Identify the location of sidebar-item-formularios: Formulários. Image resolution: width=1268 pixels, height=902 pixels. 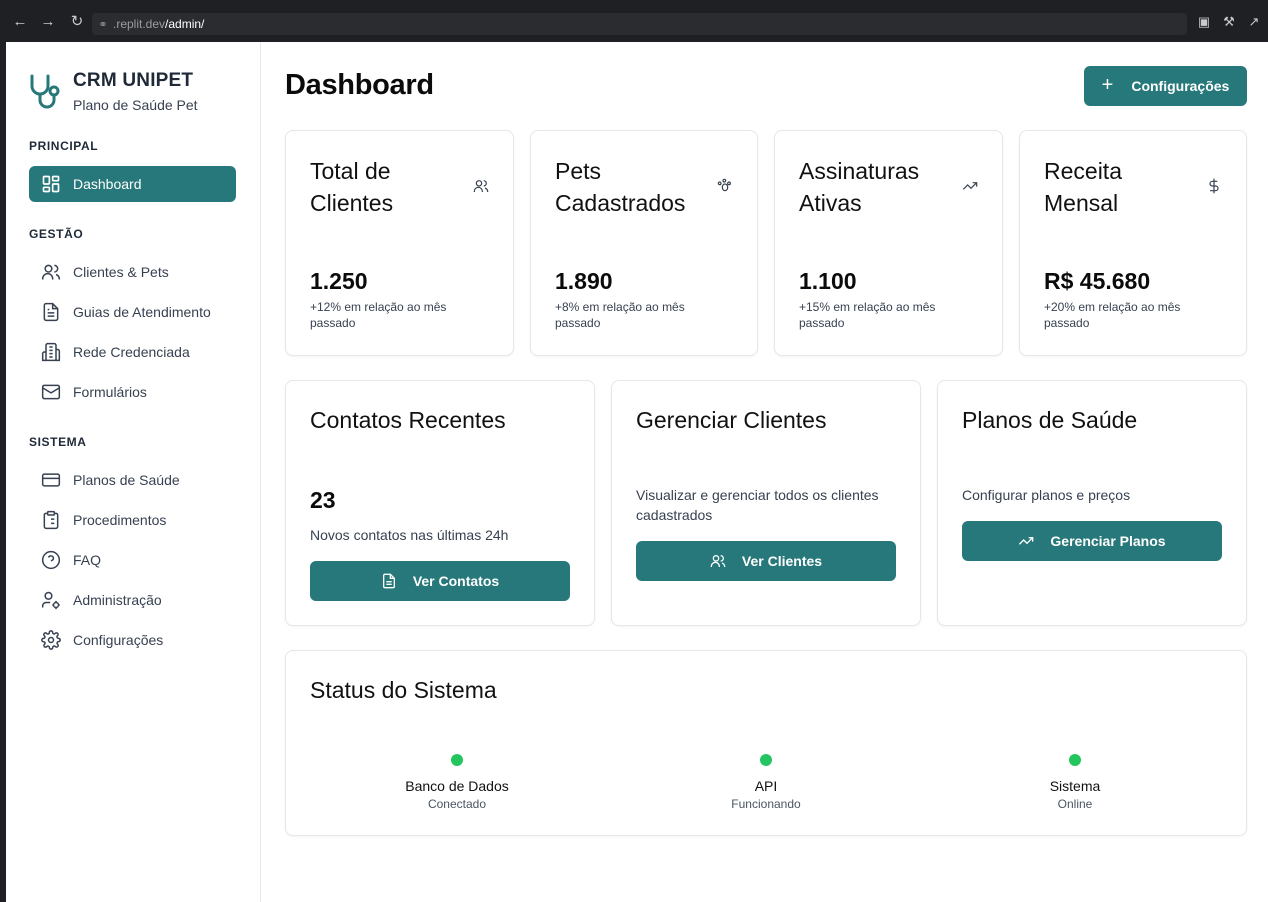
(132, 392).